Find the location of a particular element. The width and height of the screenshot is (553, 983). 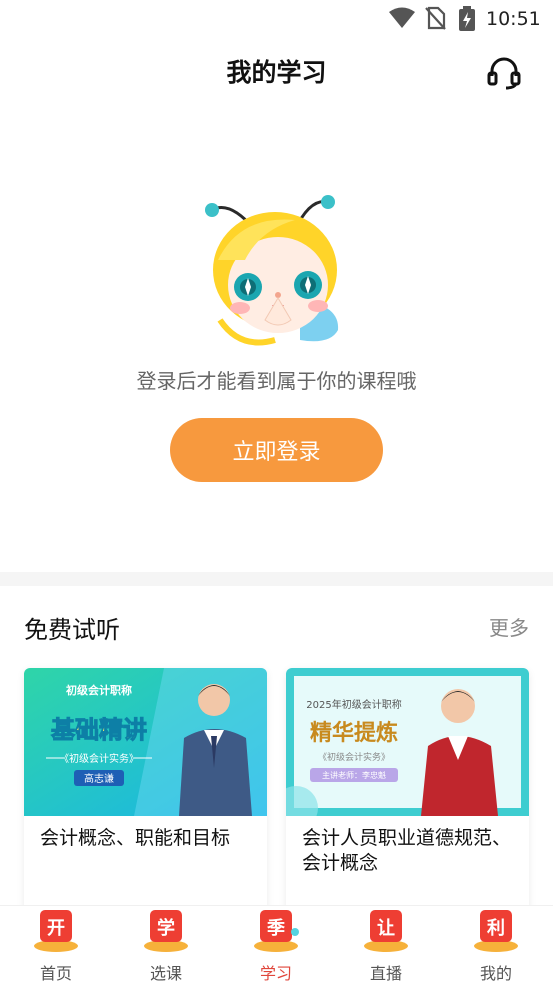

red-envelope-icon: 学 is located at coordinates (166, 931).